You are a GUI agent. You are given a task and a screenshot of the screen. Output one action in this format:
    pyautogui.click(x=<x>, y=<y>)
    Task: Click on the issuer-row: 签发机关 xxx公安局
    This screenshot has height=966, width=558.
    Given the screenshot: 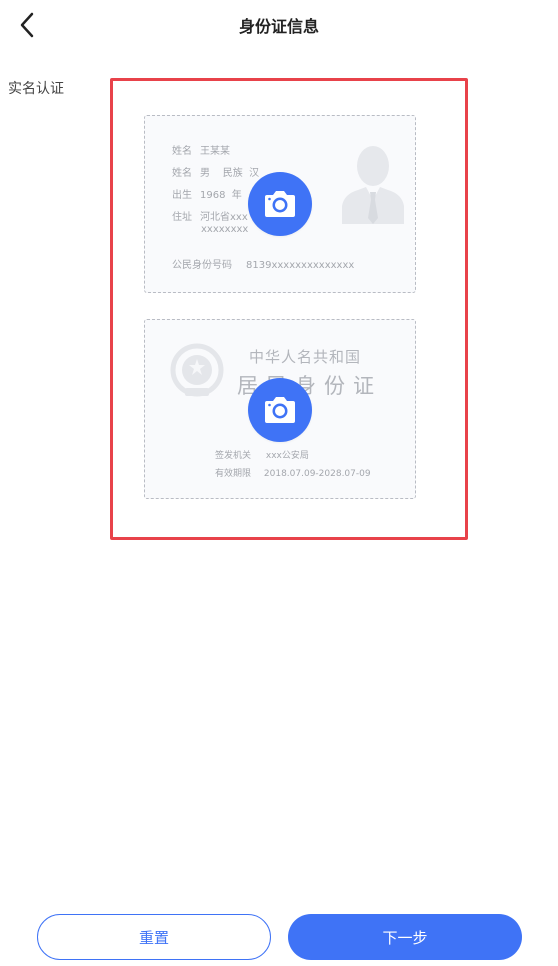 What is the action you would take?
    pyautogui.click(x=262, y=456)
    